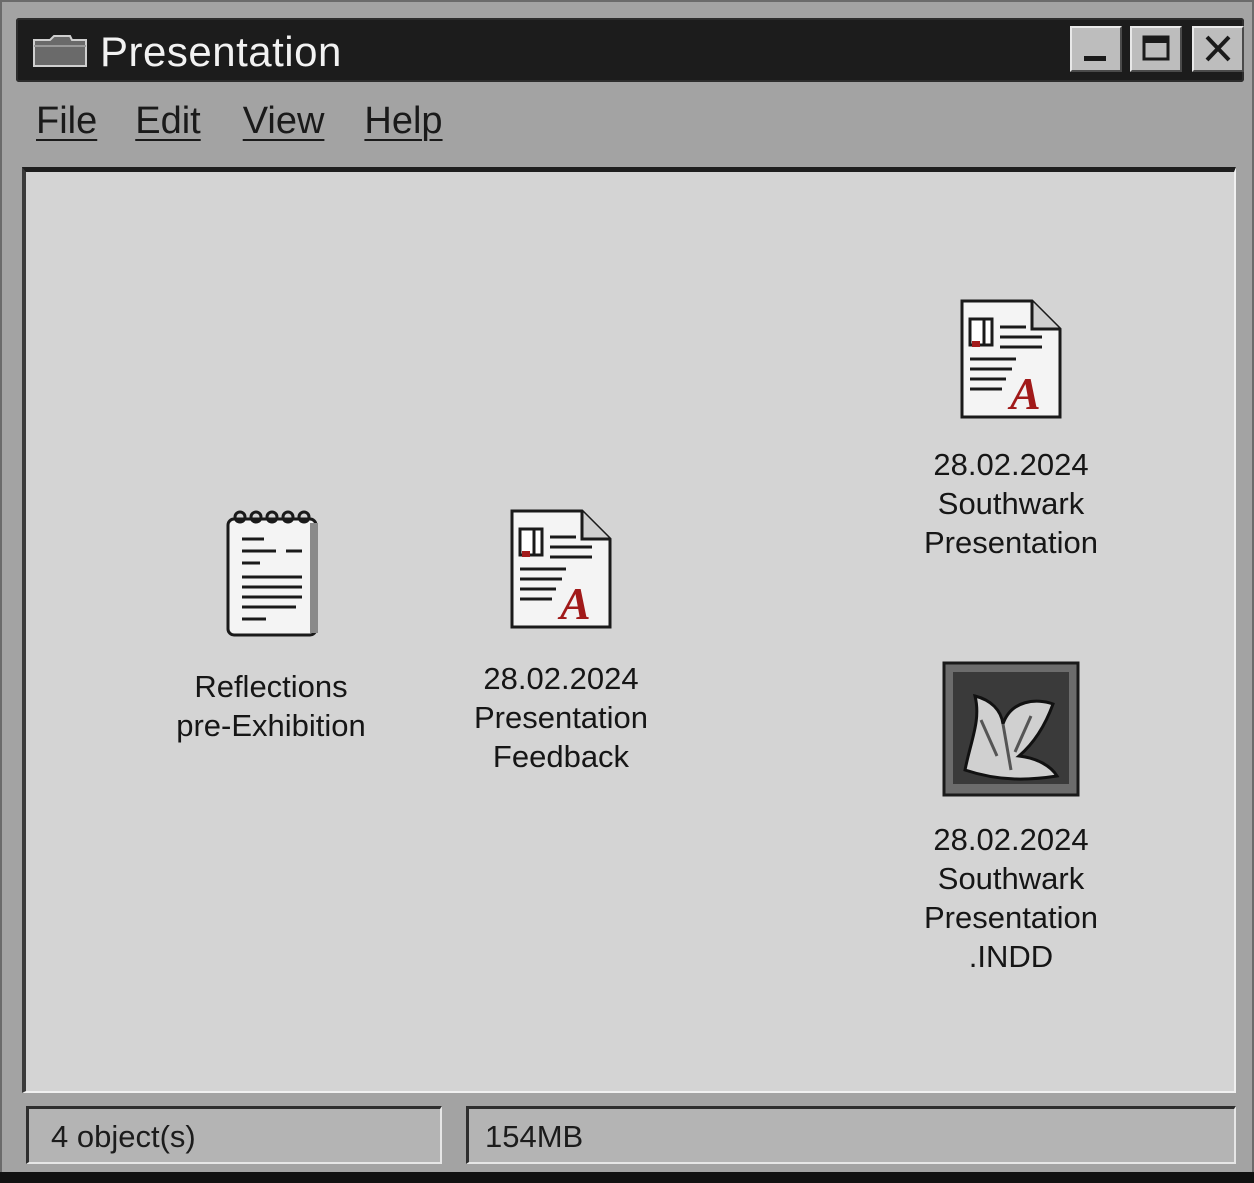 The width and height of the screenshot is (1254, 1183). What do you see at coordinates (851, 1135) in the screenshot?
I see `status-size-panel: 154MB` at bounding box center [851, 1135].